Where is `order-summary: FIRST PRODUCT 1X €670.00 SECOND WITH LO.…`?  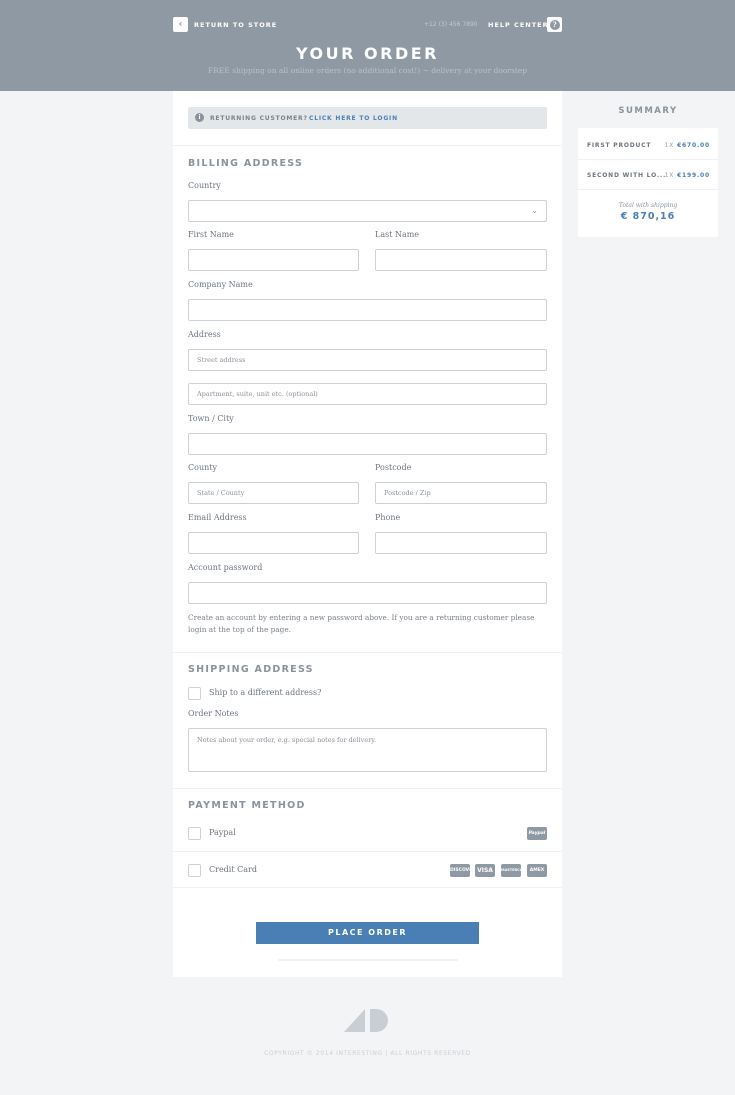 order-summary: FIRST PRODUCT 1X €670.00 SECOND WITH LO.… is located at coordinates (648, 182).